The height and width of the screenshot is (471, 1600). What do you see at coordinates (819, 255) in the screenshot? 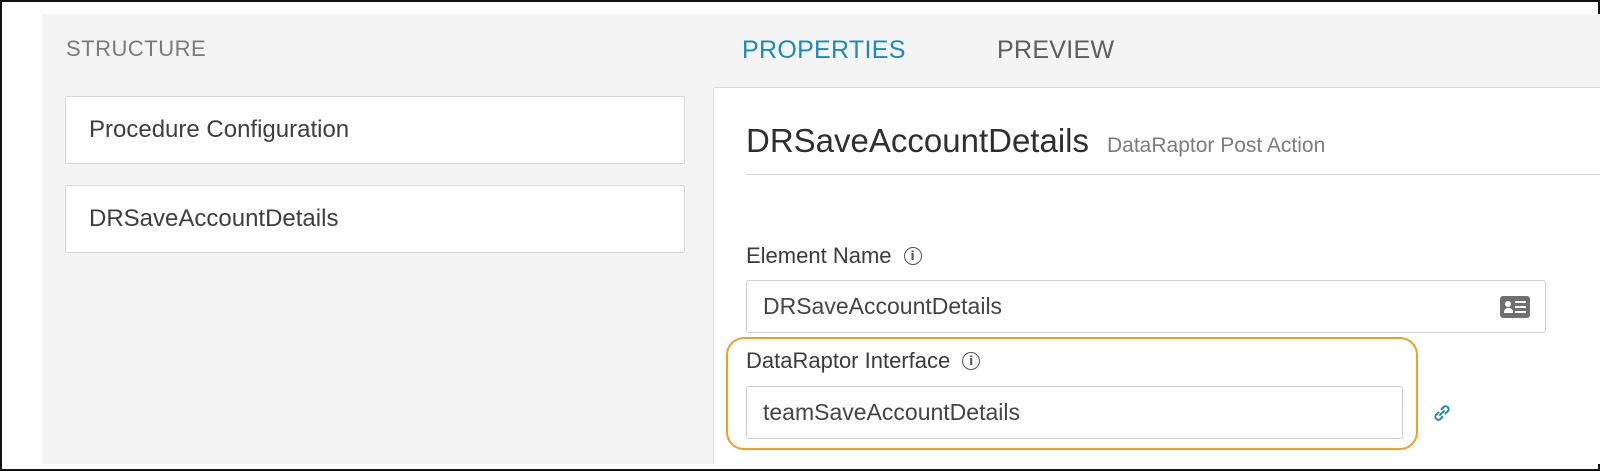
I see `element-name-label-text: Element Name` at bounding box center [819, 255].